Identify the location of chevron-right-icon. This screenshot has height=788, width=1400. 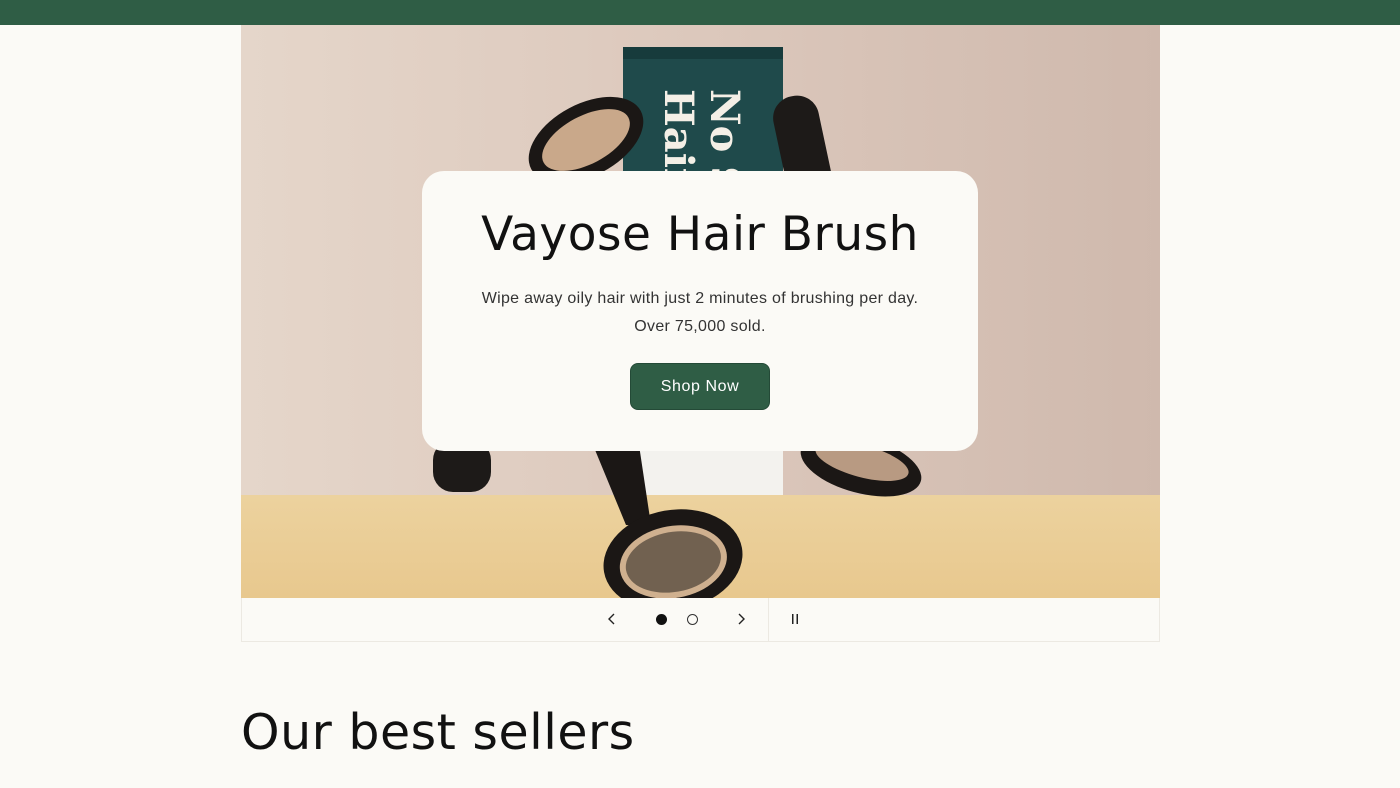
(741, 619).